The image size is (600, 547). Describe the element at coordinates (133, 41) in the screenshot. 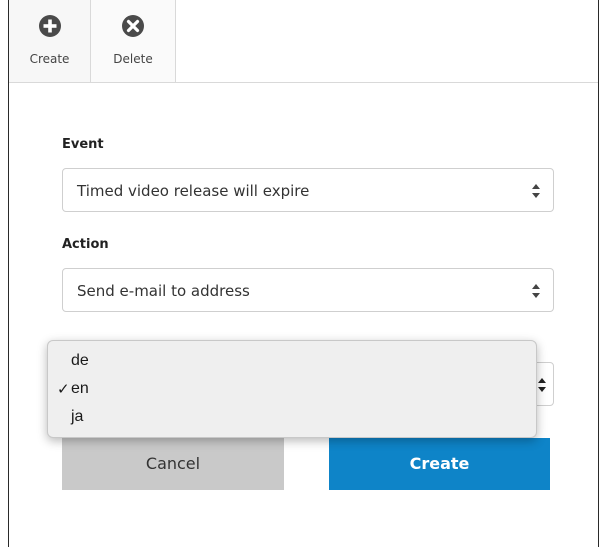

I see `delete-tool-button: Delete` at that location.